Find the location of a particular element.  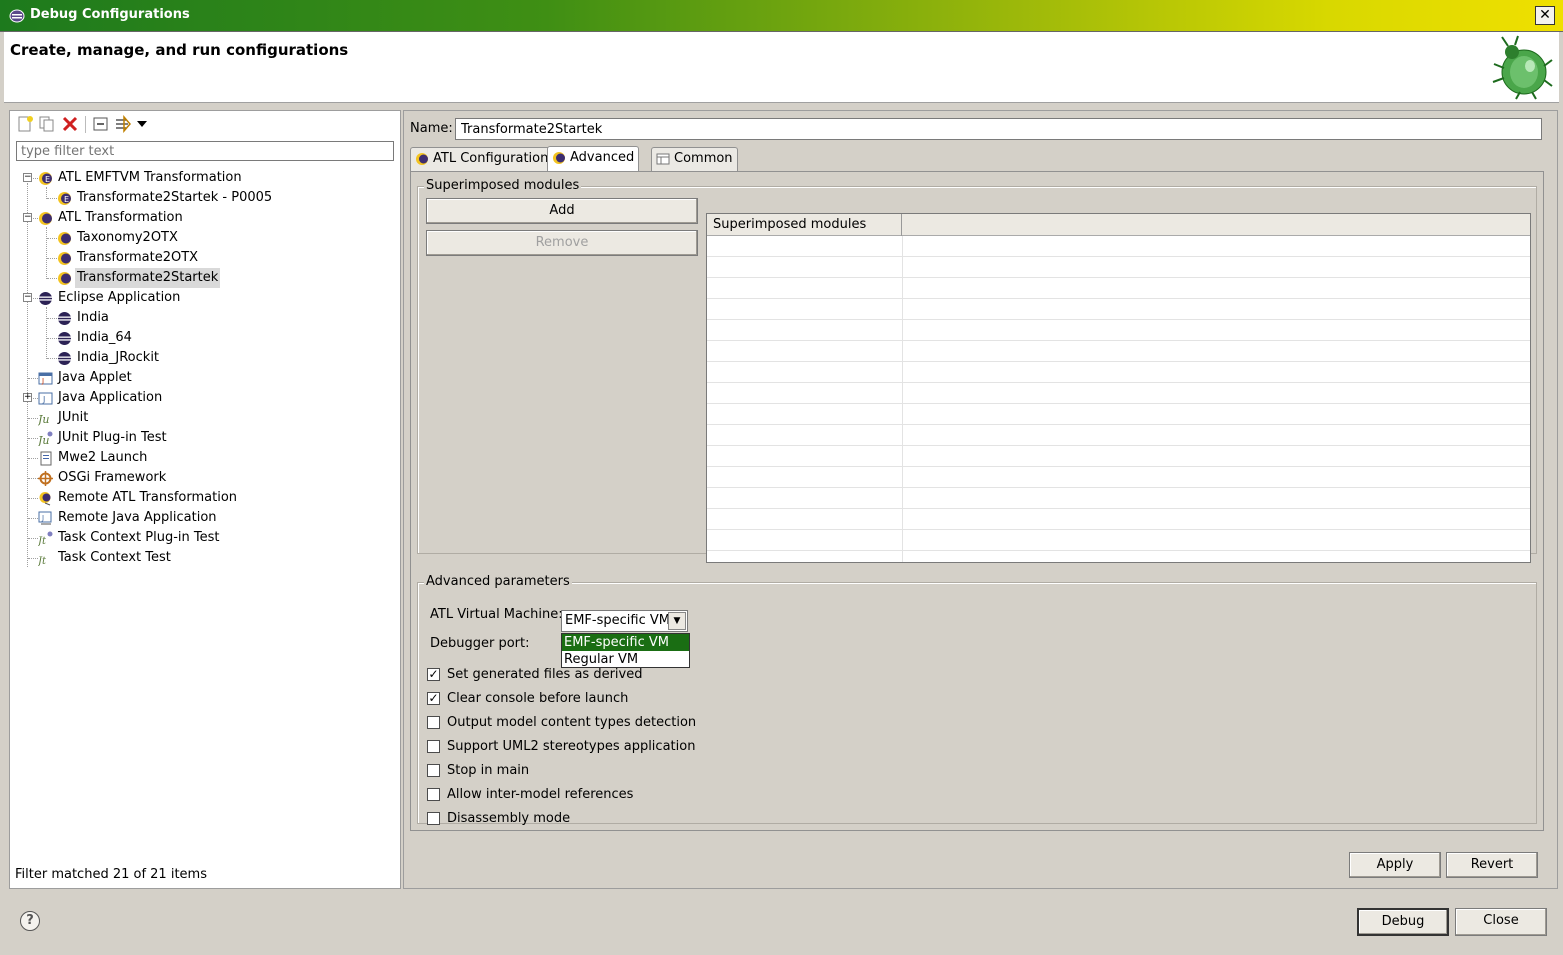

osgi-icon is located at coordinates (45, 478).